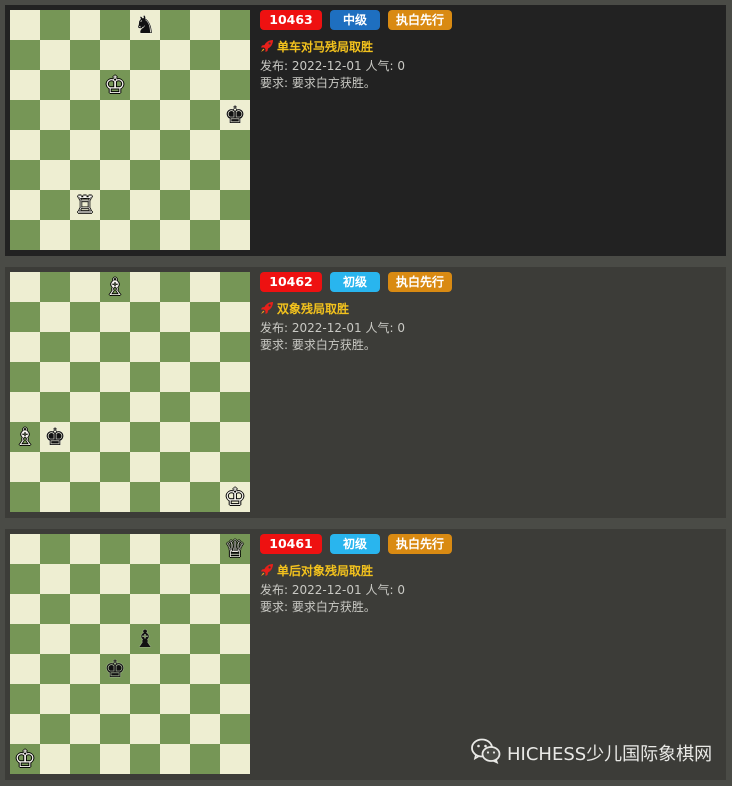 This screenshot has width=732, height=786. Describe the element at coordinates (235, 759) in the screenshot. I see `square-h1` at that location.